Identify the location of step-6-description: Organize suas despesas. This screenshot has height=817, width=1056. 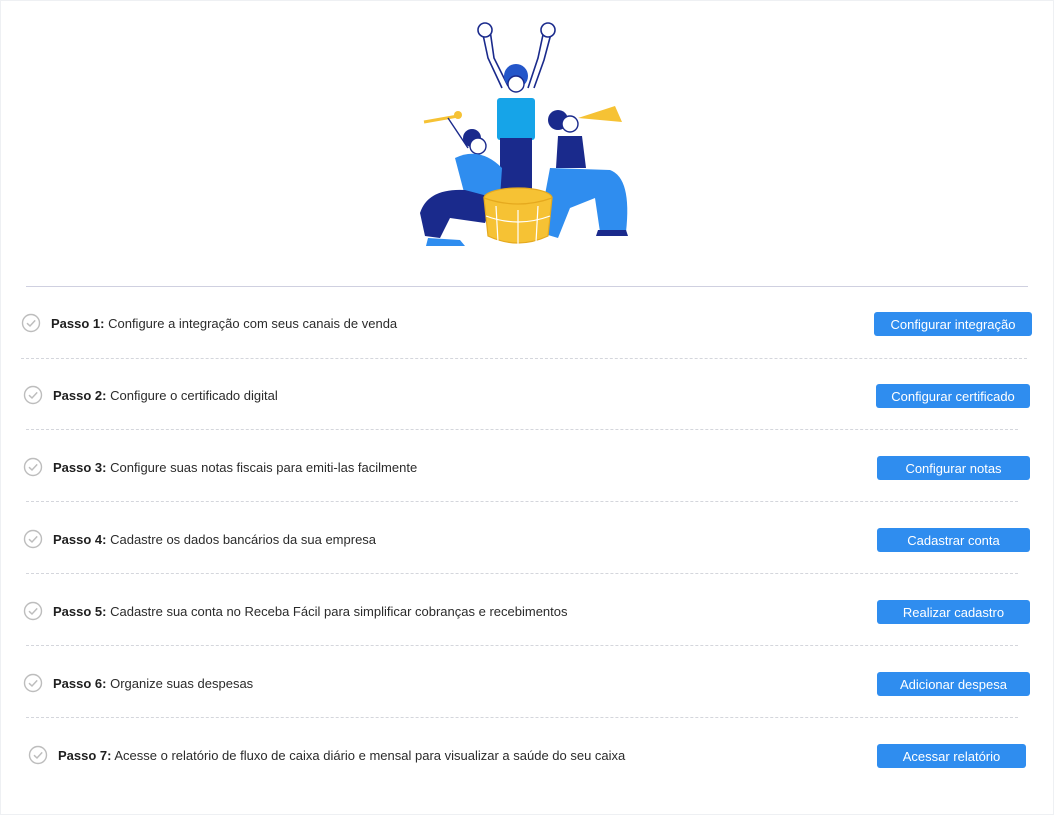
(180, 683).